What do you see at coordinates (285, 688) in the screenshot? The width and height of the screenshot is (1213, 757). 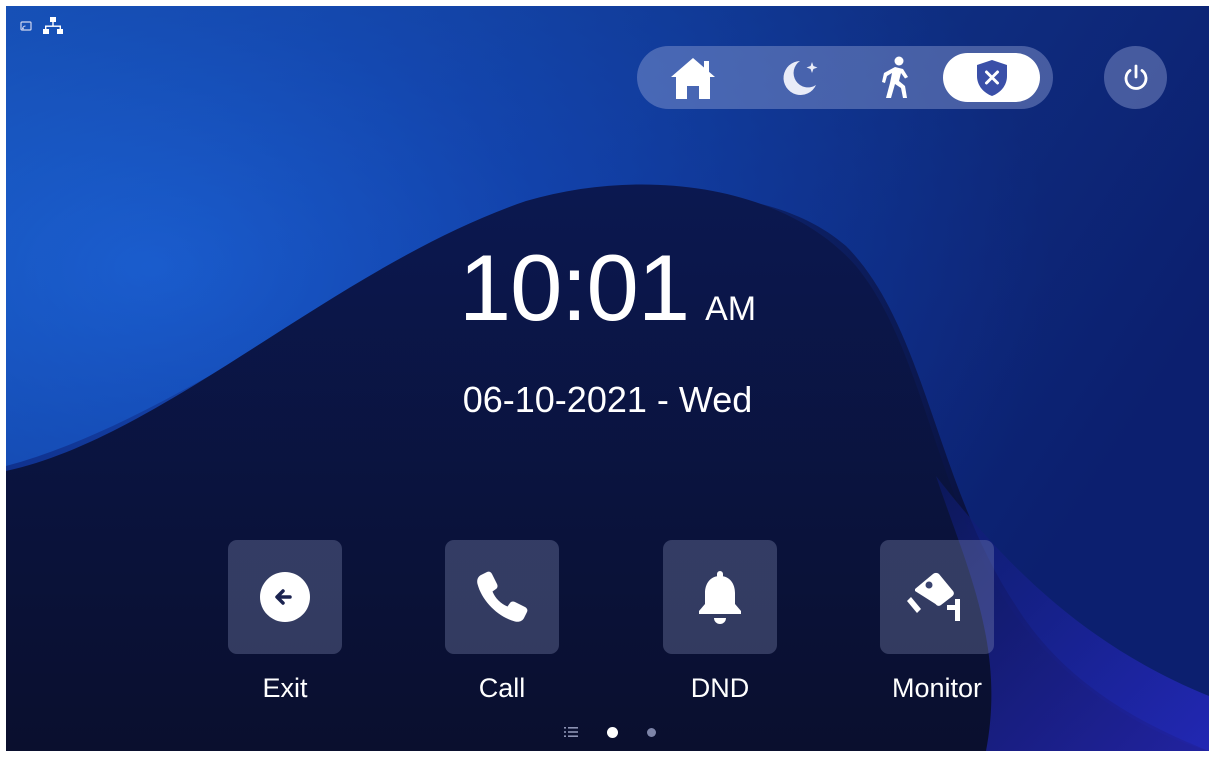 I see `exit-label: Exit` at bounding box center [285, 688].